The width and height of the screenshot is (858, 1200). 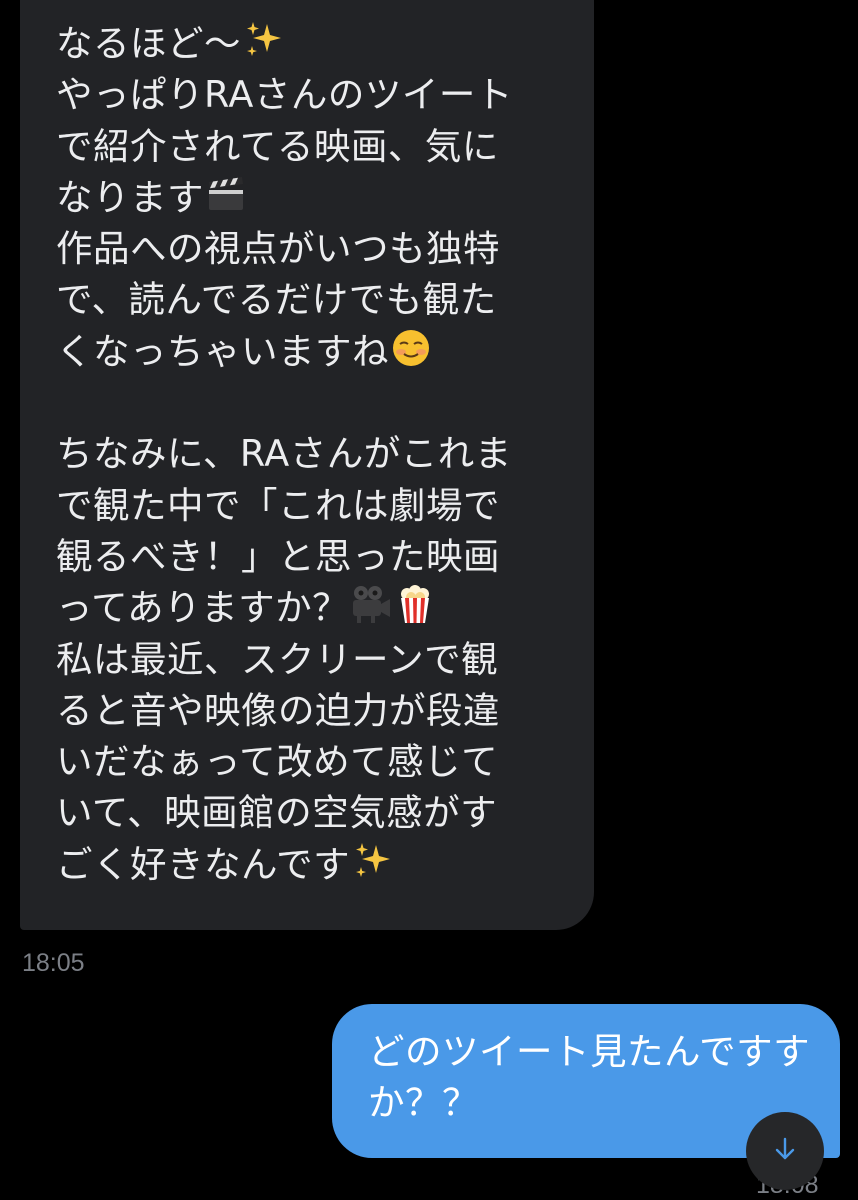 I want to click on message-line: 観るべき！」と思った映画, so click(x=278, y=556).